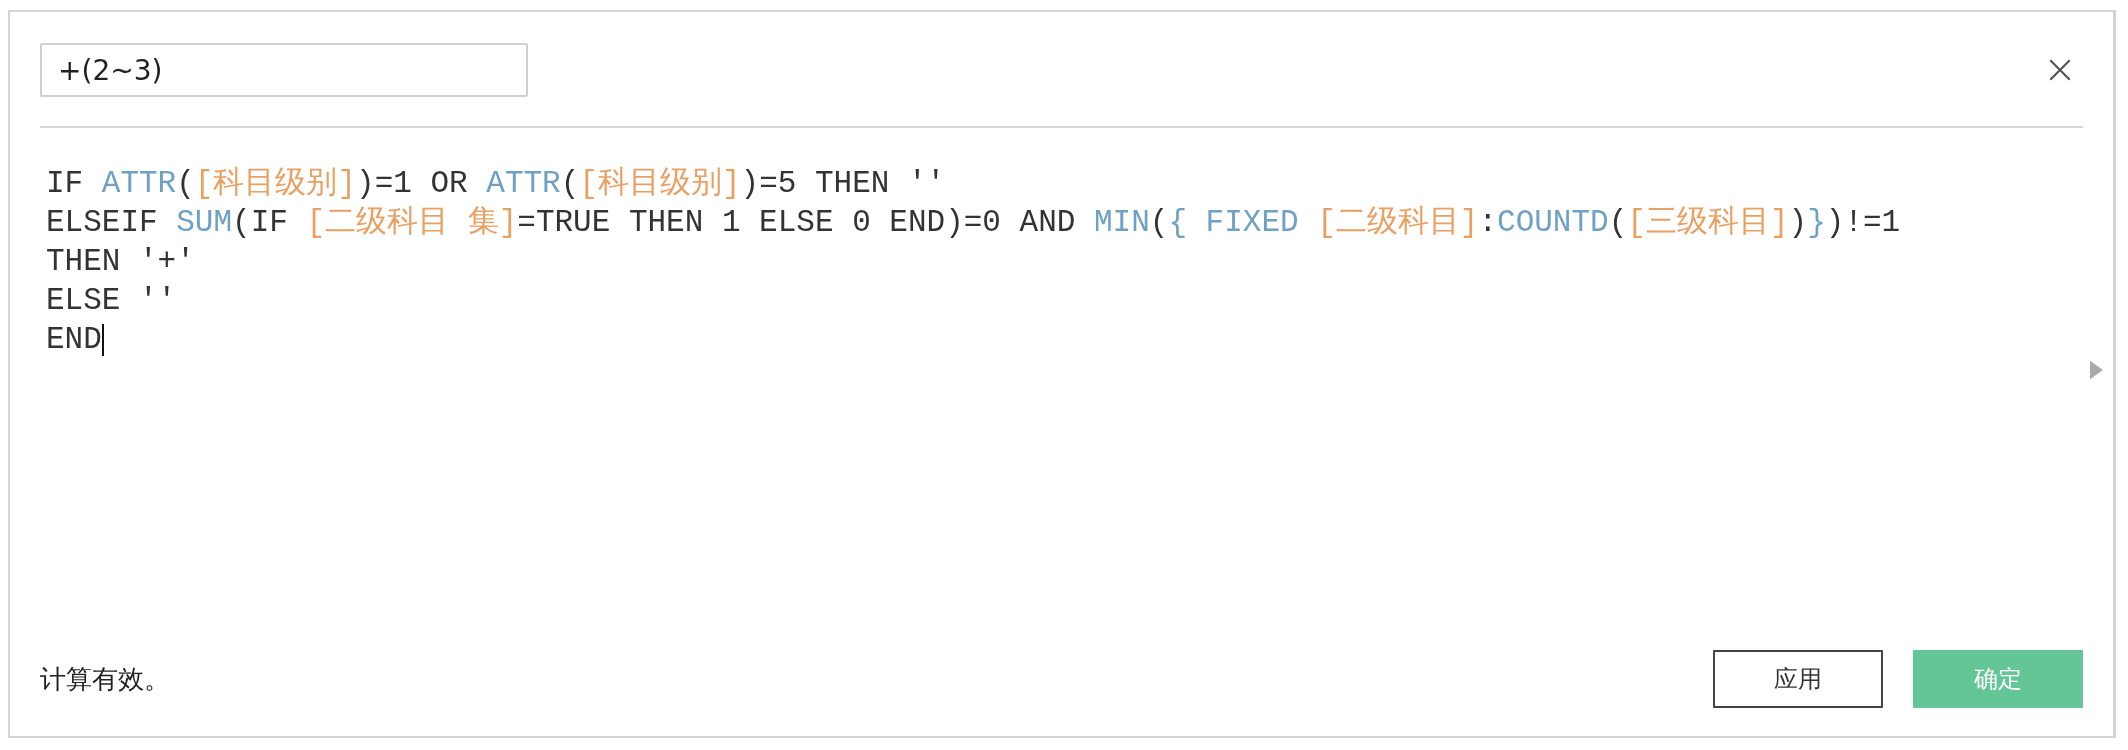 The width and height of the screenshot is (2128, 750). I want to click on code-line: IF ATTR([科目级别])=1 OR ATTR([科目级别])=5 THEN '', so click(496, 184).